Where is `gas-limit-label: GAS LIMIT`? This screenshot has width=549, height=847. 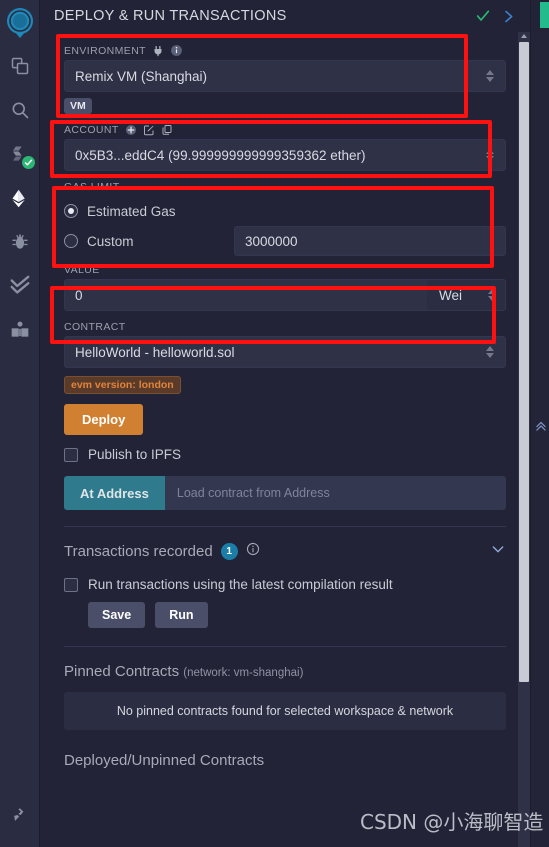 gas-limit-label: GAS LIMIT is located at coordinates (92, 187).